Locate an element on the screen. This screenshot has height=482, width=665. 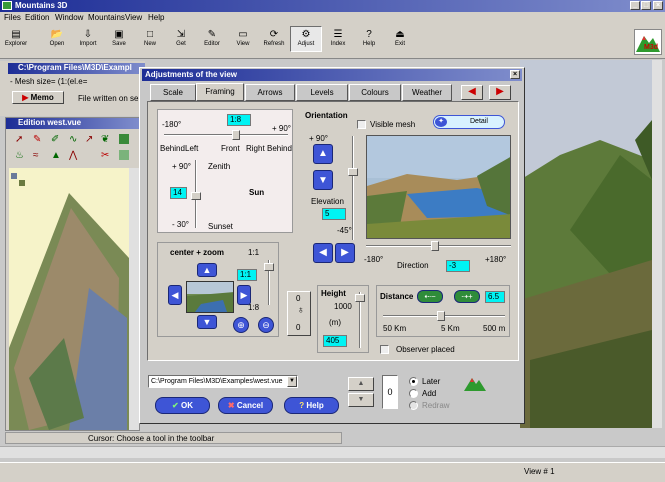
tab-scale: Scale is located at coordinates (173, 92).